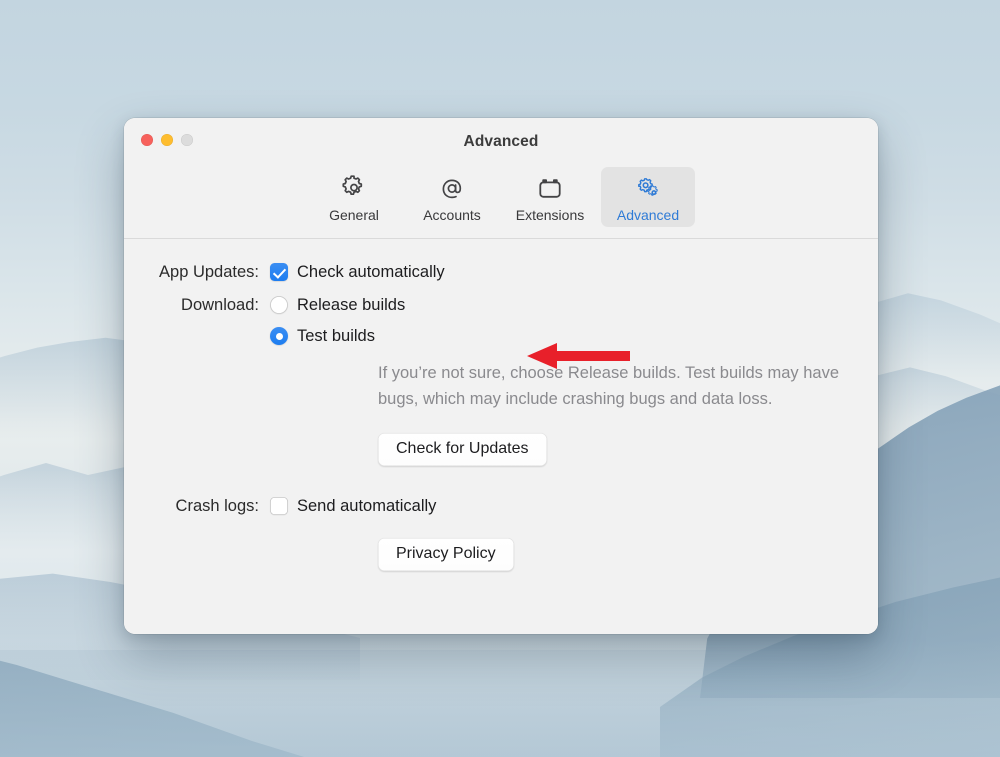 This screenshot has width=1000, height=757. What do you see at coordinates (354, 189) in the screenshot?
I see `gear-icon` at bounding box center [354, 189].